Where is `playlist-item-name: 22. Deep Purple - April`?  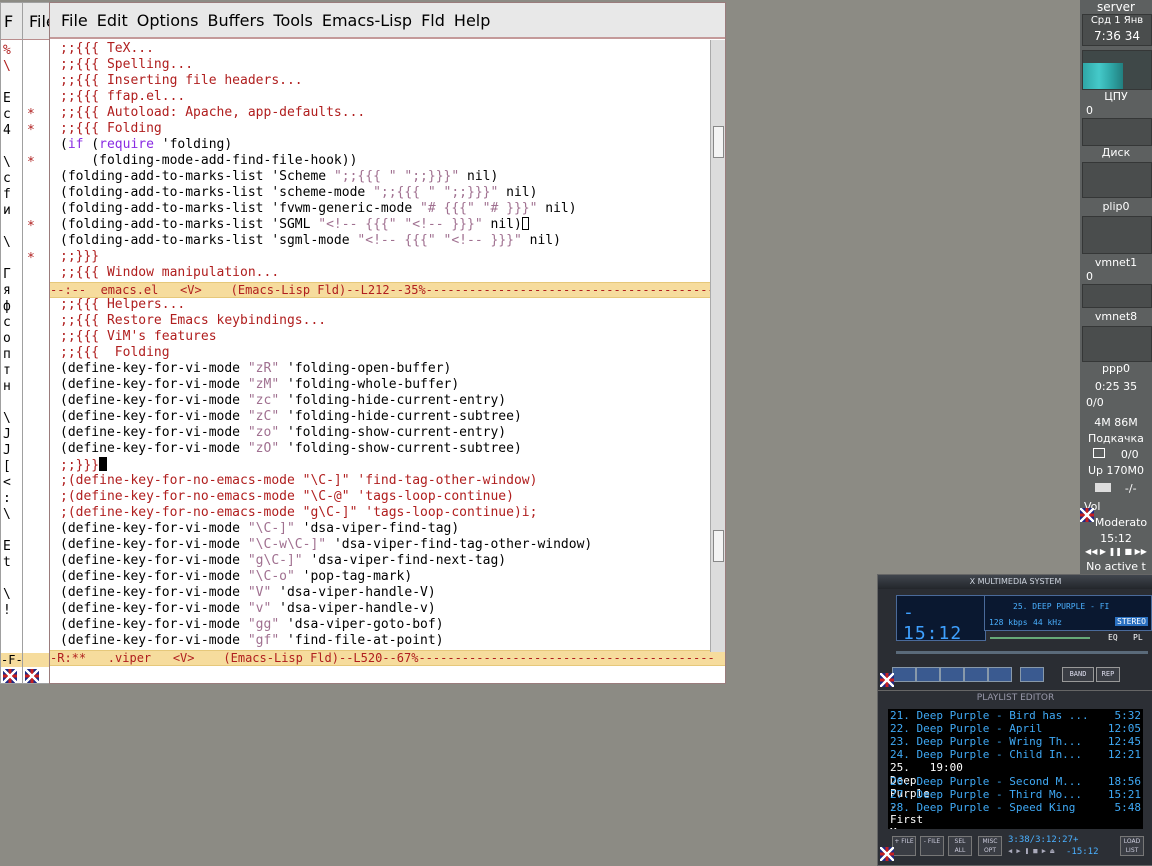
playlist-item-name: 22. Deep Purple - April is located at coordinates (966, 728).